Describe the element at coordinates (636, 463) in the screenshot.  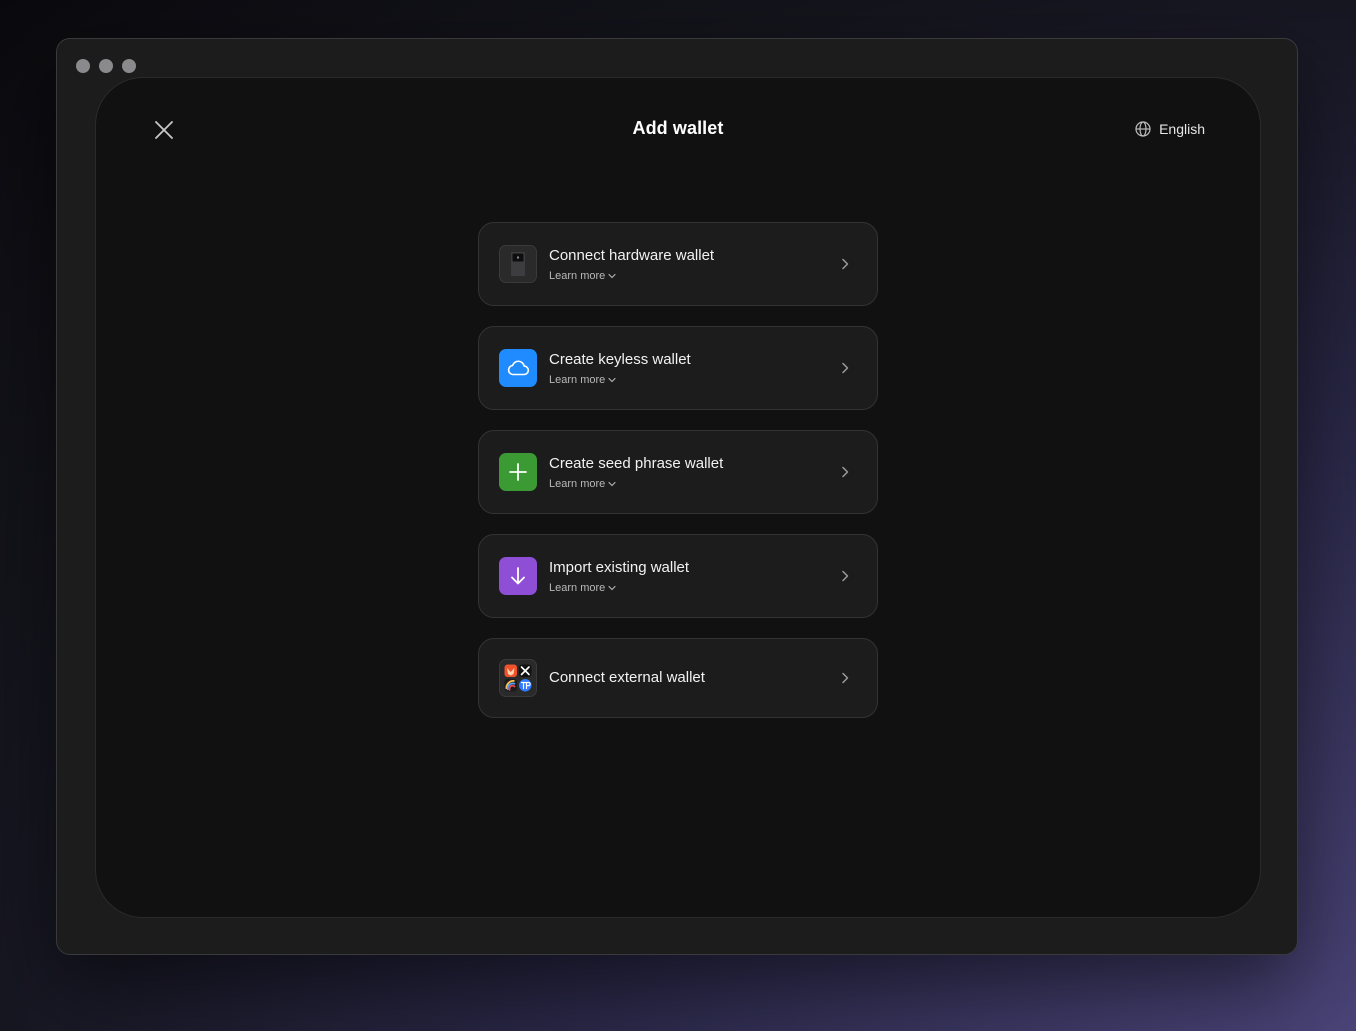
I see `option-title: Create seed phrase wallet` at that location.